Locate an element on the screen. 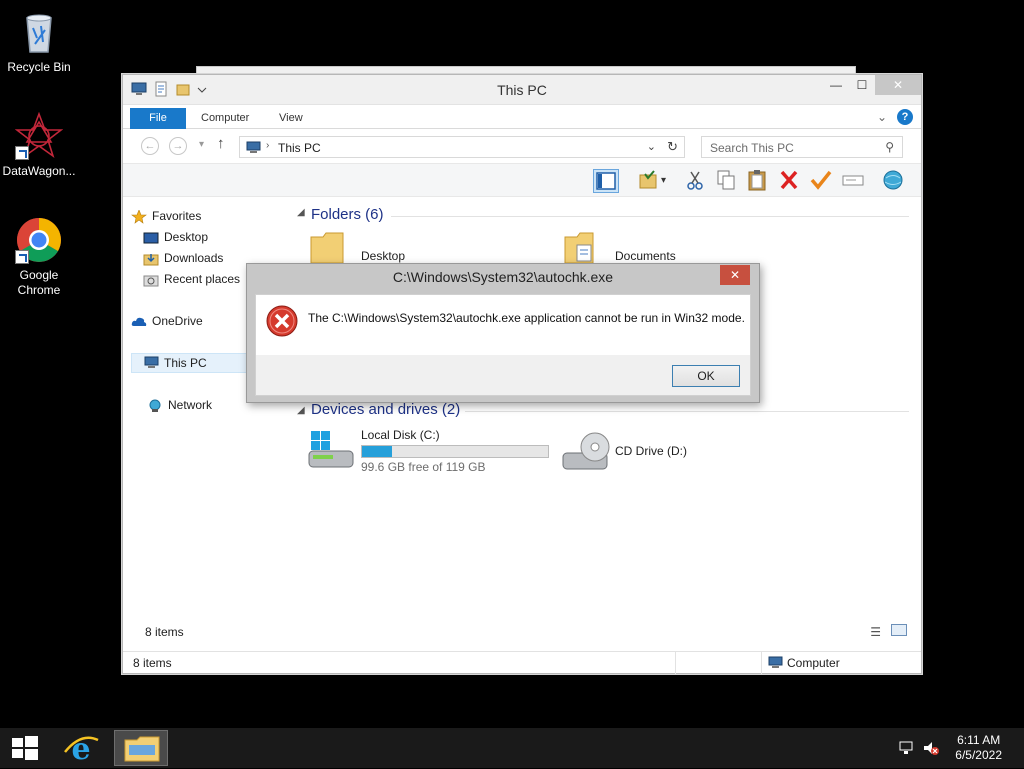 The image size is (1024, 769). back-button: ← is located at coordinates (150, 146).